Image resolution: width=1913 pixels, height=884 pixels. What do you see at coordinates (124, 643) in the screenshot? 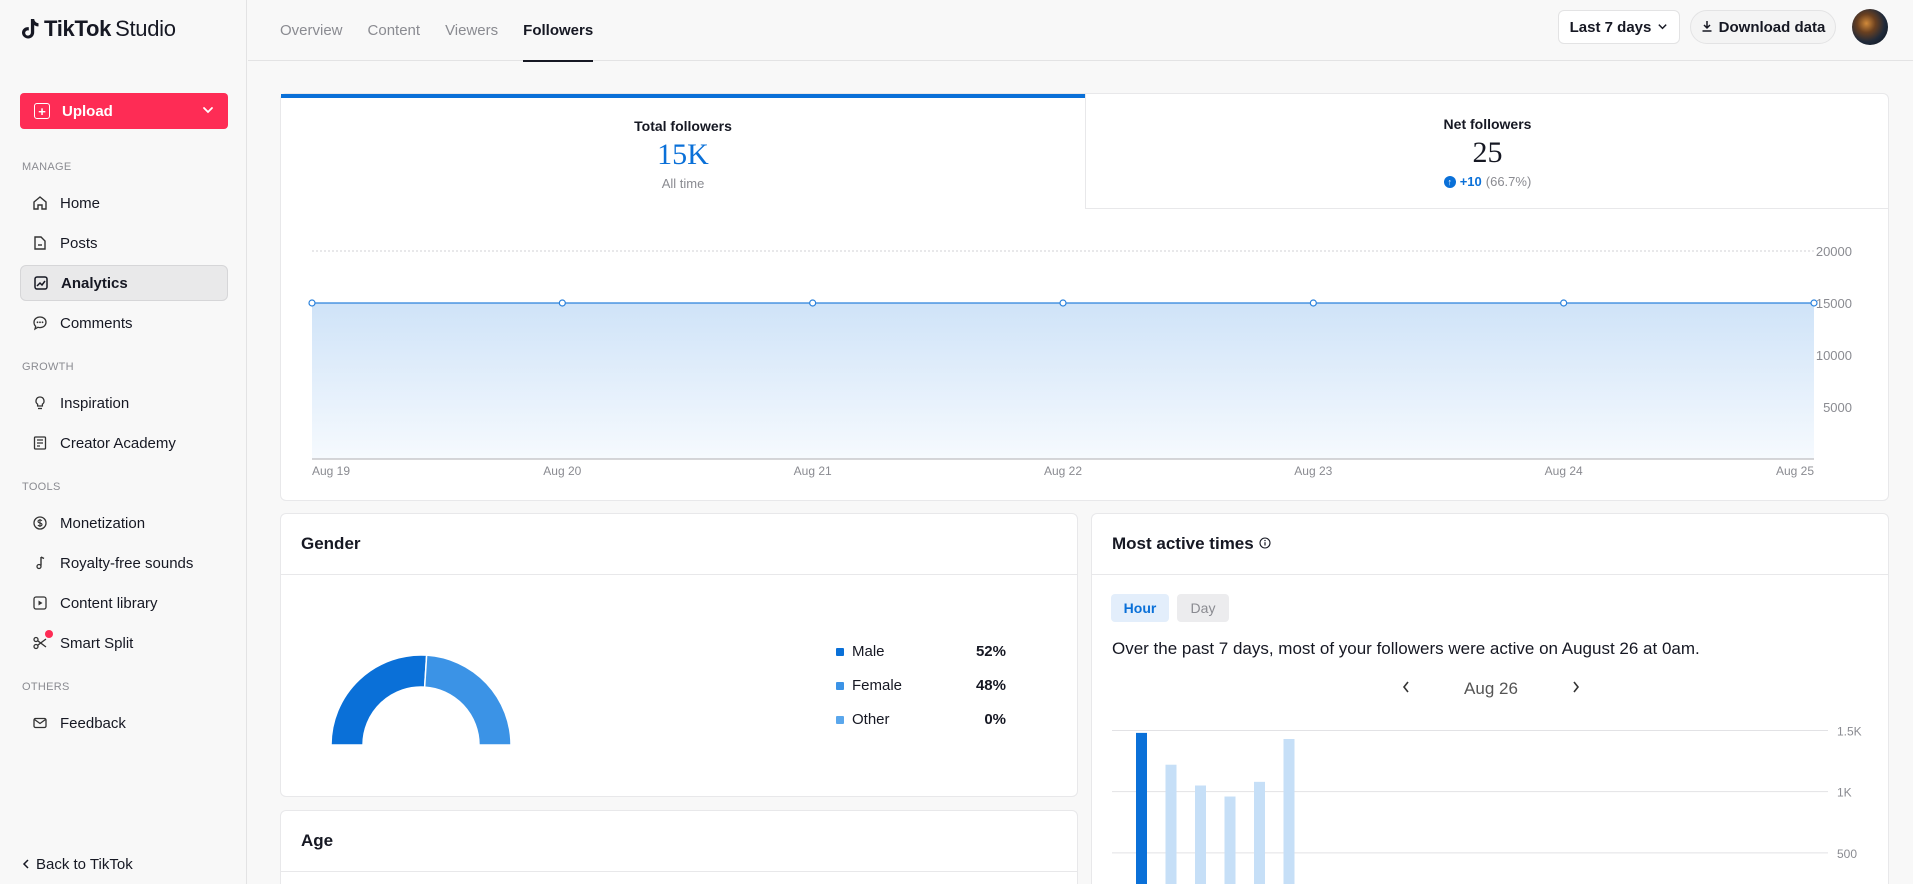
I see `sidebar-item-smart-split: Smart Split` at bounding box center [124, 643].